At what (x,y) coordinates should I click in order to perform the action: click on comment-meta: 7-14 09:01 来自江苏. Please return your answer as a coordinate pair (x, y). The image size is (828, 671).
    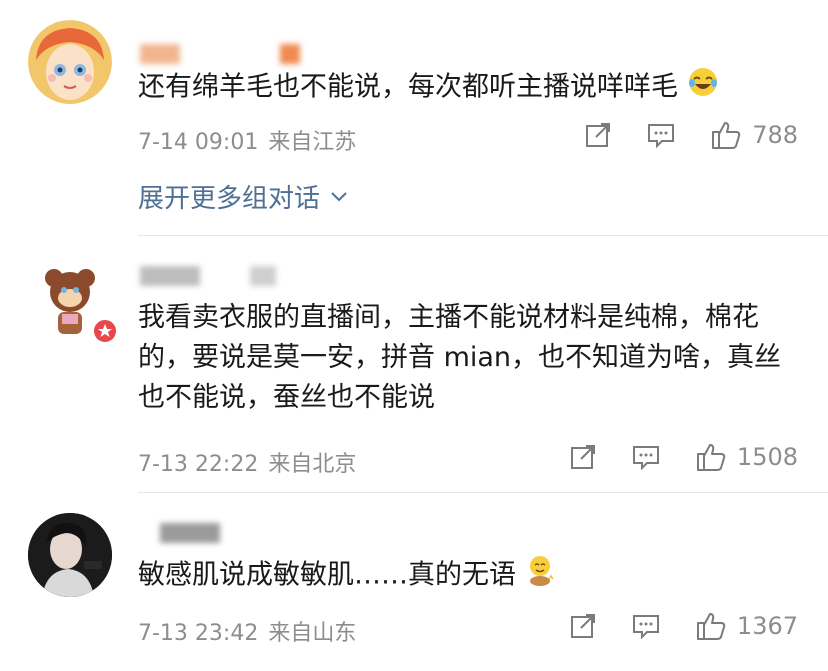
    Looking at the image, I should click on (247, 140).